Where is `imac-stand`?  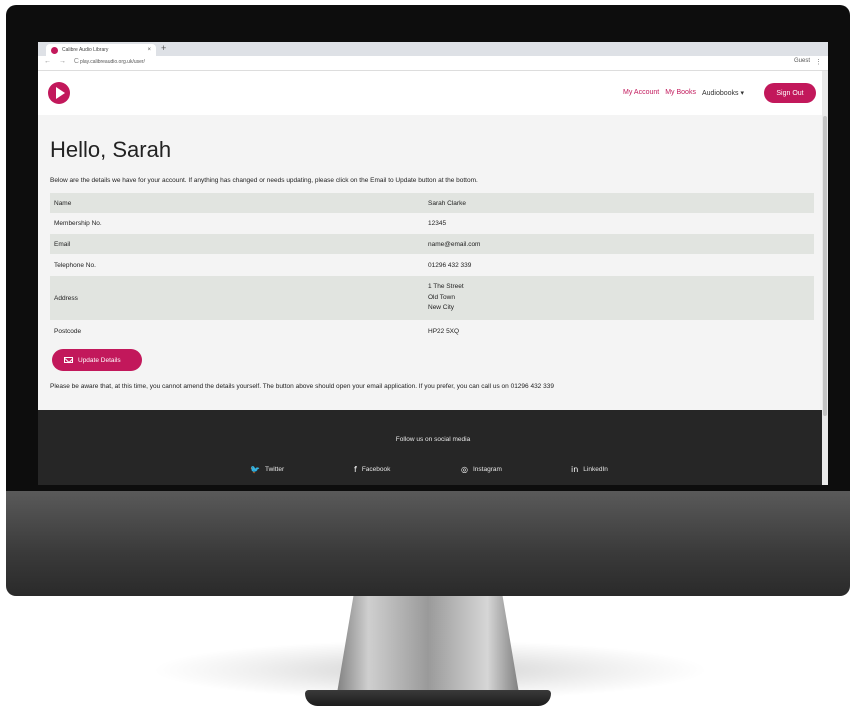
imac-stand is located at coordinates (428, 650).